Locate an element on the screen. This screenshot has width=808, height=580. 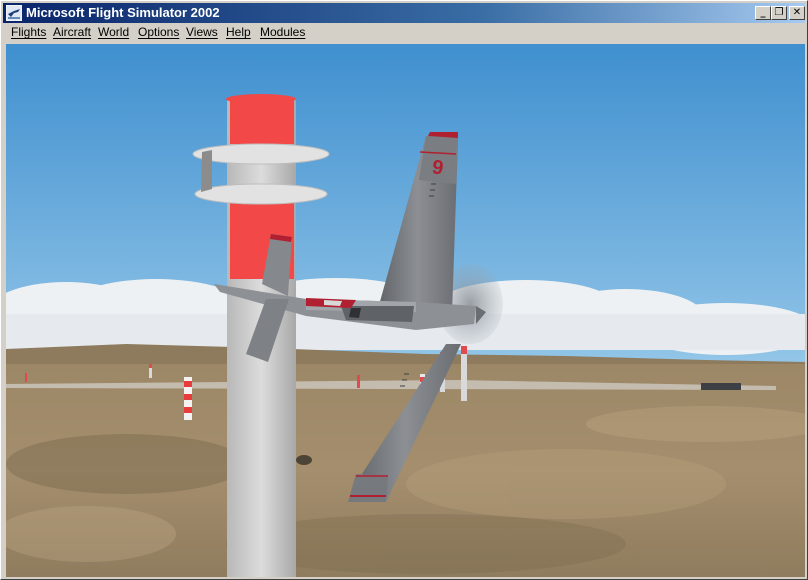
menu-modules: Modules is located at coordinates (282, 32).